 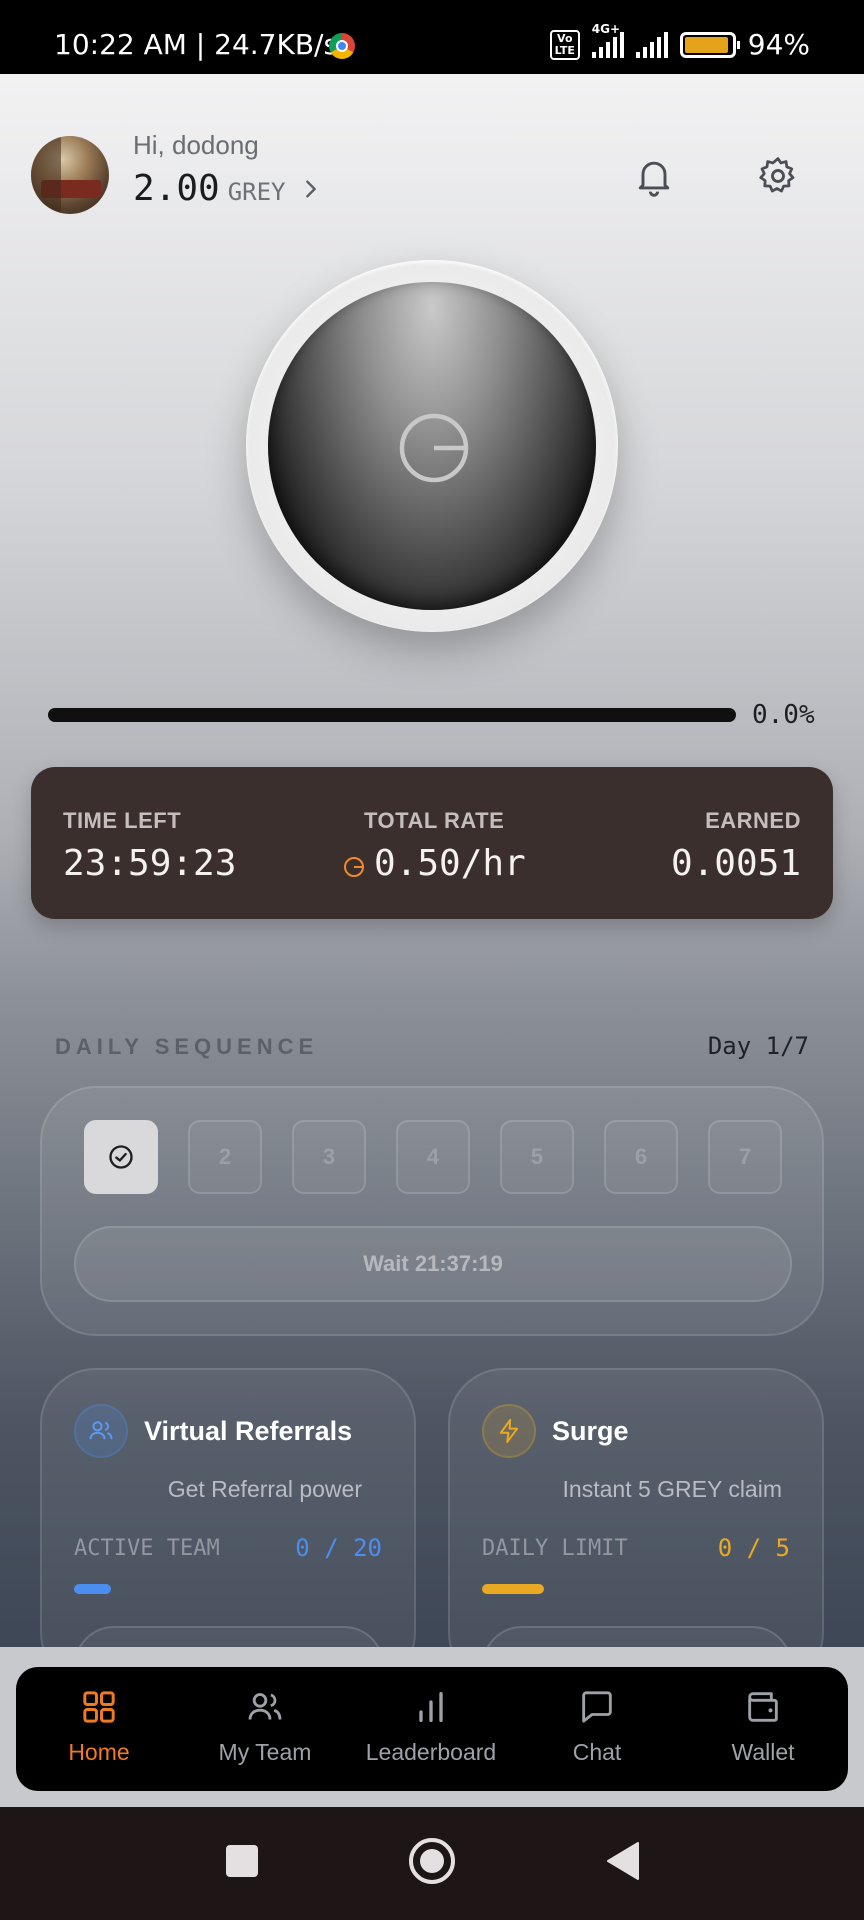 What do you see at coordinates (450, 863) in the screenshot?
I see `rate-value: 0.50/hr` at bounding box center [450, 863].